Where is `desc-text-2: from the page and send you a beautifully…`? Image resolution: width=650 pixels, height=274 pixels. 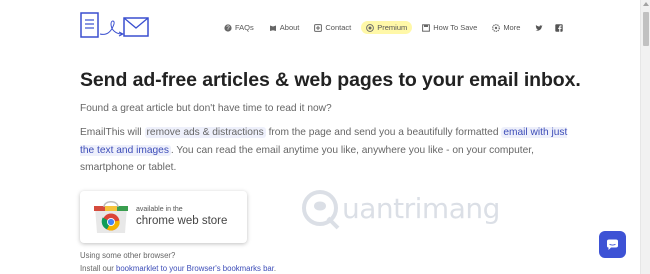 desc-text-2: from the page and send you a beautifully… is located at coordinates (383, 132).